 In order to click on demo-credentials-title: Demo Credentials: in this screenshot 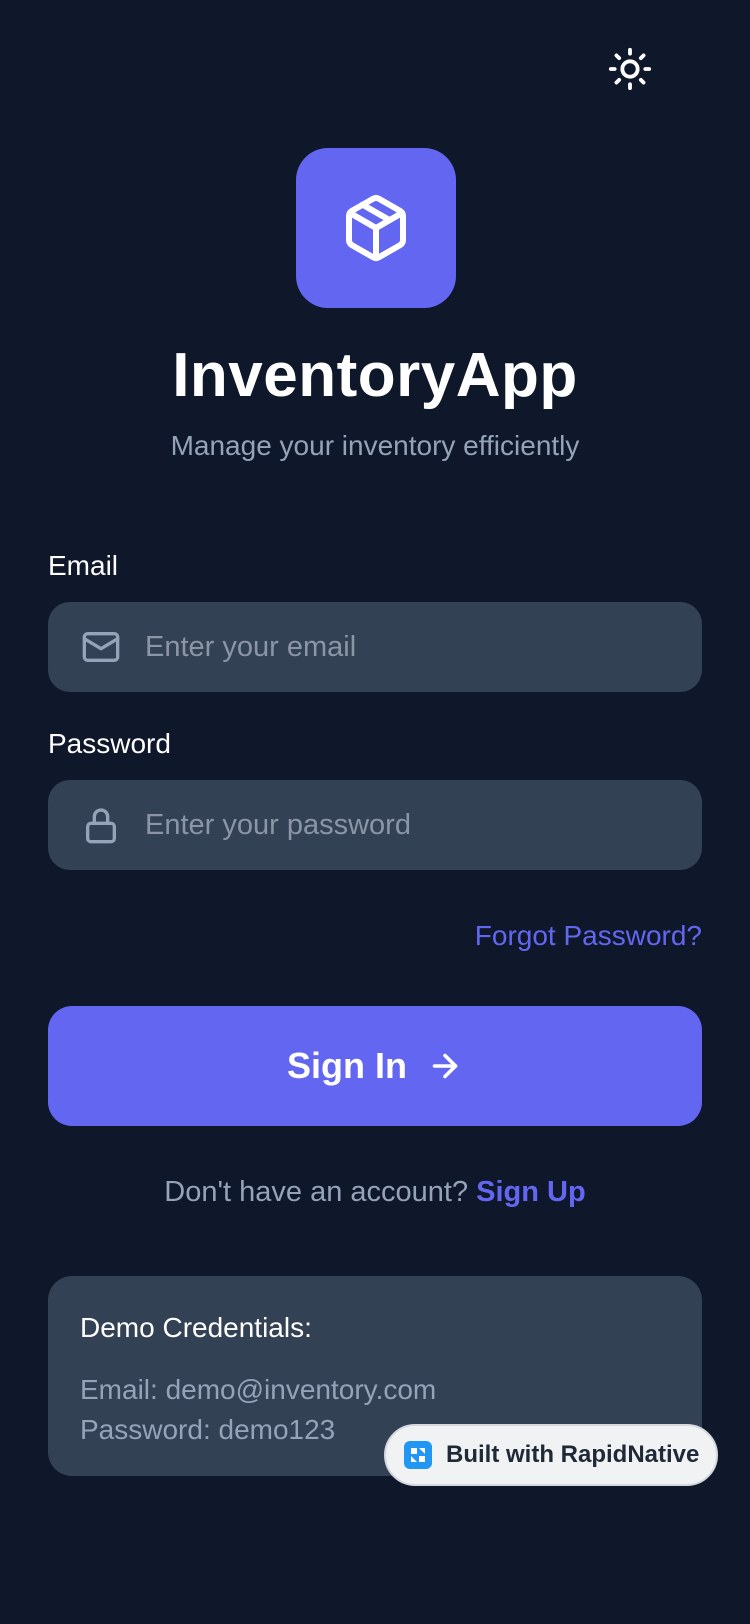, I will do `click(196, 1327)`.